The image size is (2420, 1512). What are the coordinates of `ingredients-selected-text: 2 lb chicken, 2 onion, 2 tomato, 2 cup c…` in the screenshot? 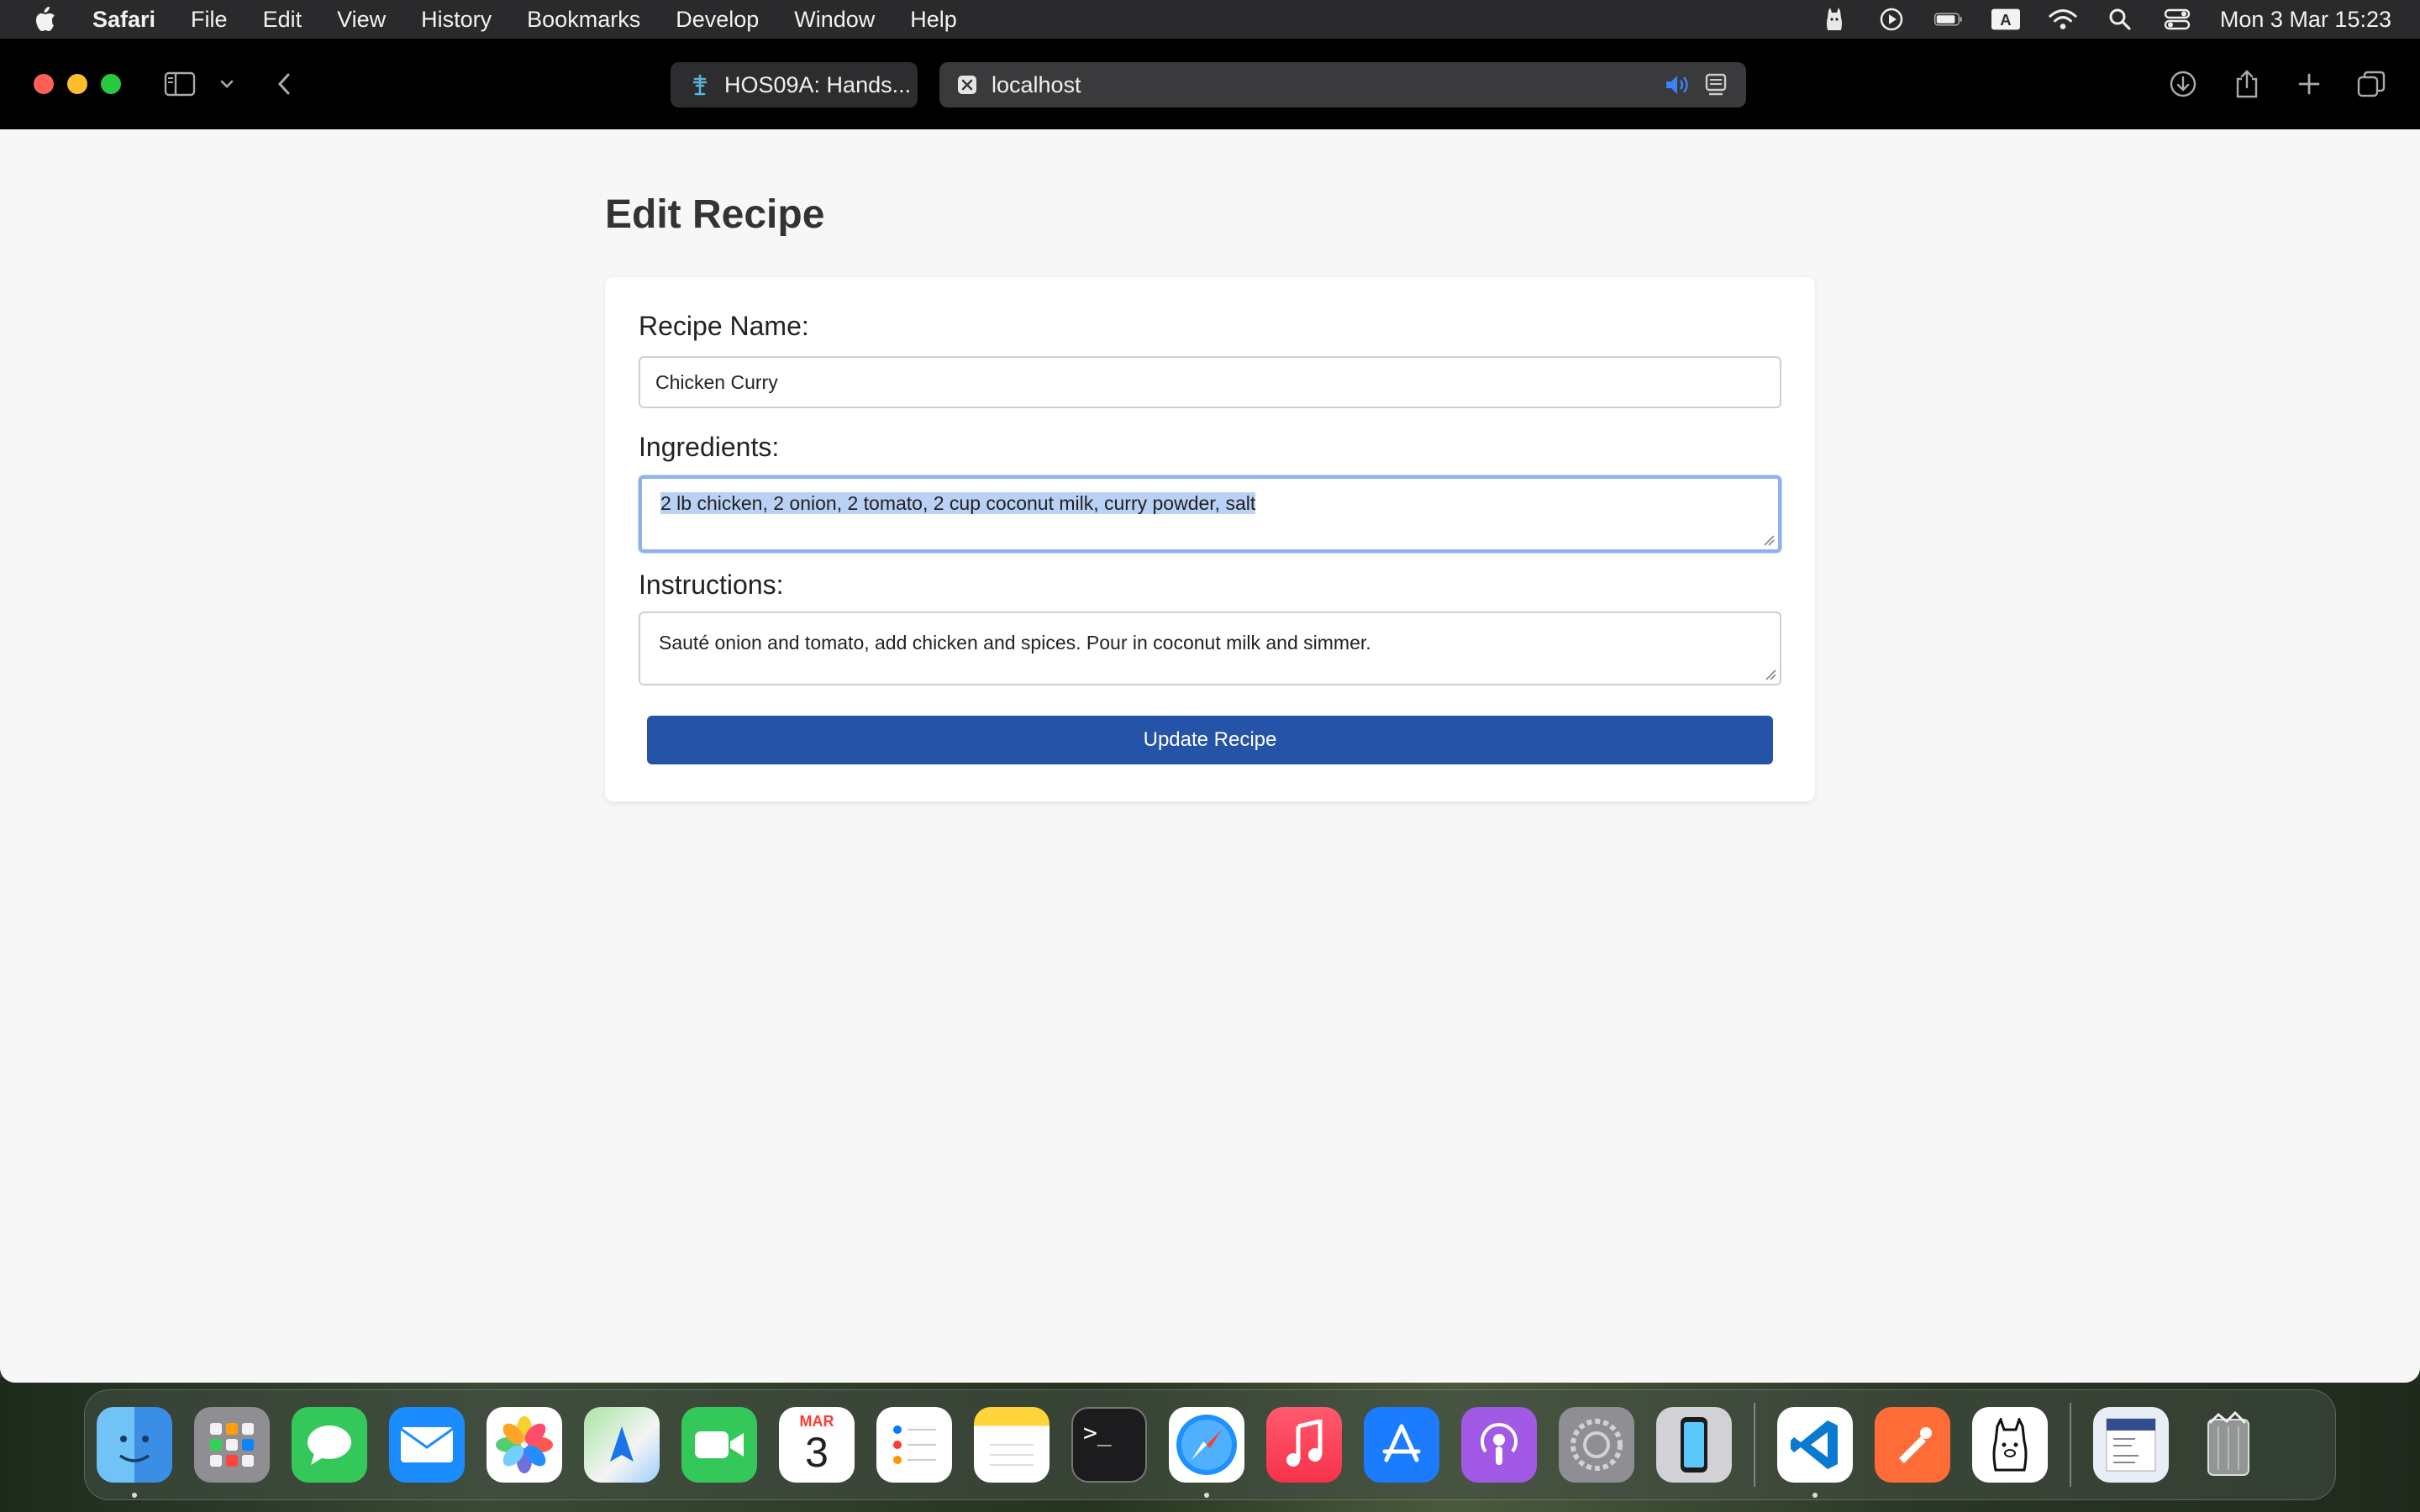 It's located at (958, 503).